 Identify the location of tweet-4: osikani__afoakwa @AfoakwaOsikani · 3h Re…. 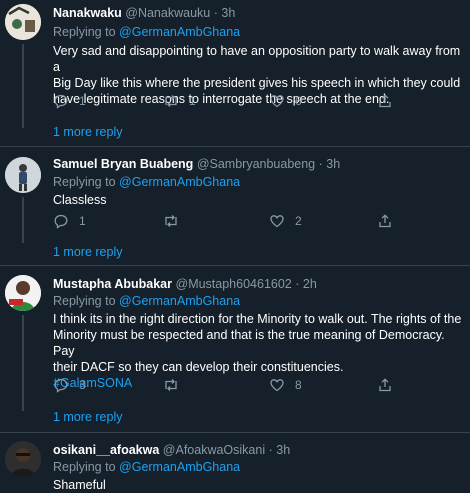
(235, 464).